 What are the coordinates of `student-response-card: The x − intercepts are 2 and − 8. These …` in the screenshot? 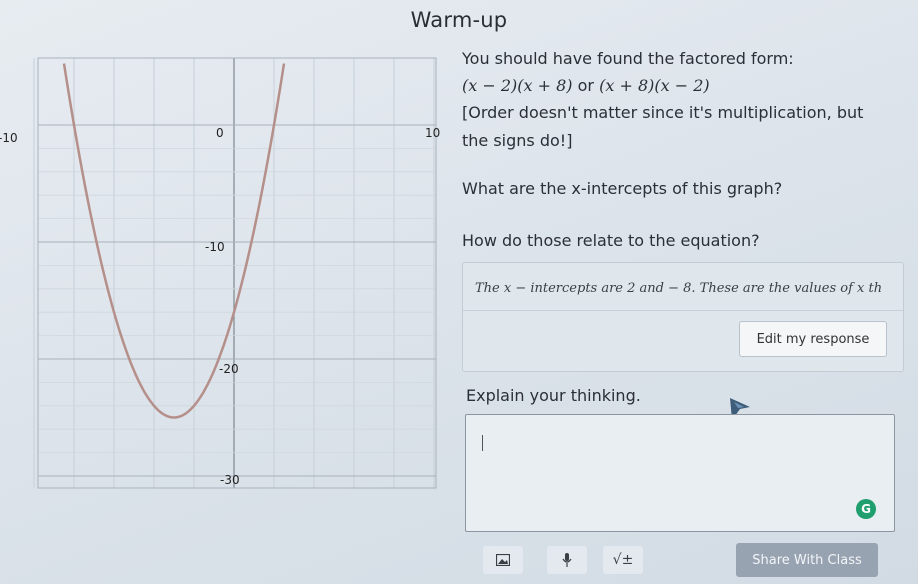 It's located at (683, 317).